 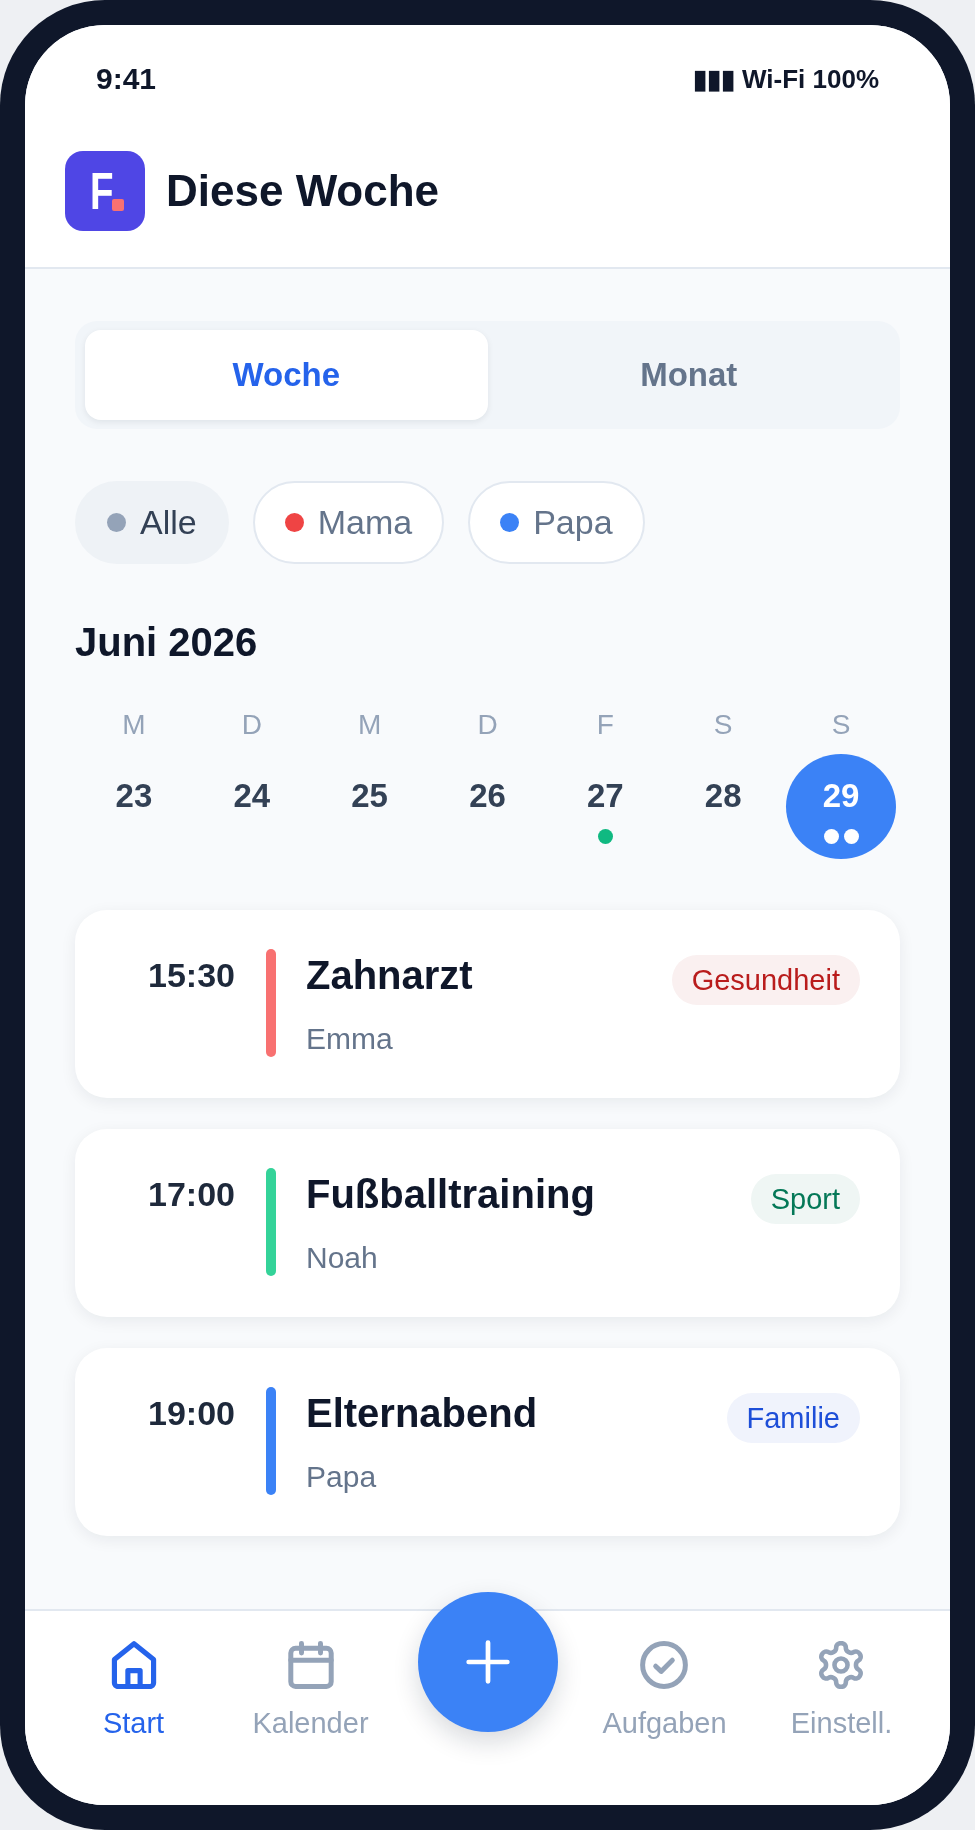 I want to click on home-icon, so click(x=133, y=1665).